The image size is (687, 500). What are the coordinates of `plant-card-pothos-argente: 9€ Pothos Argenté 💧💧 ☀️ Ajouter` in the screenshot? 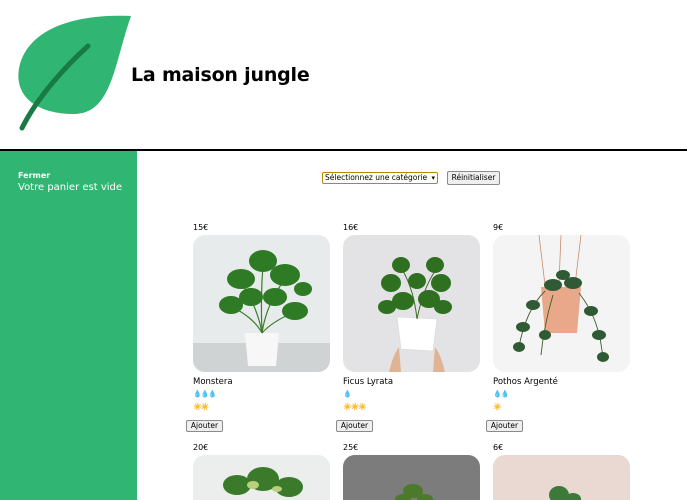 It's located at (558, 333).